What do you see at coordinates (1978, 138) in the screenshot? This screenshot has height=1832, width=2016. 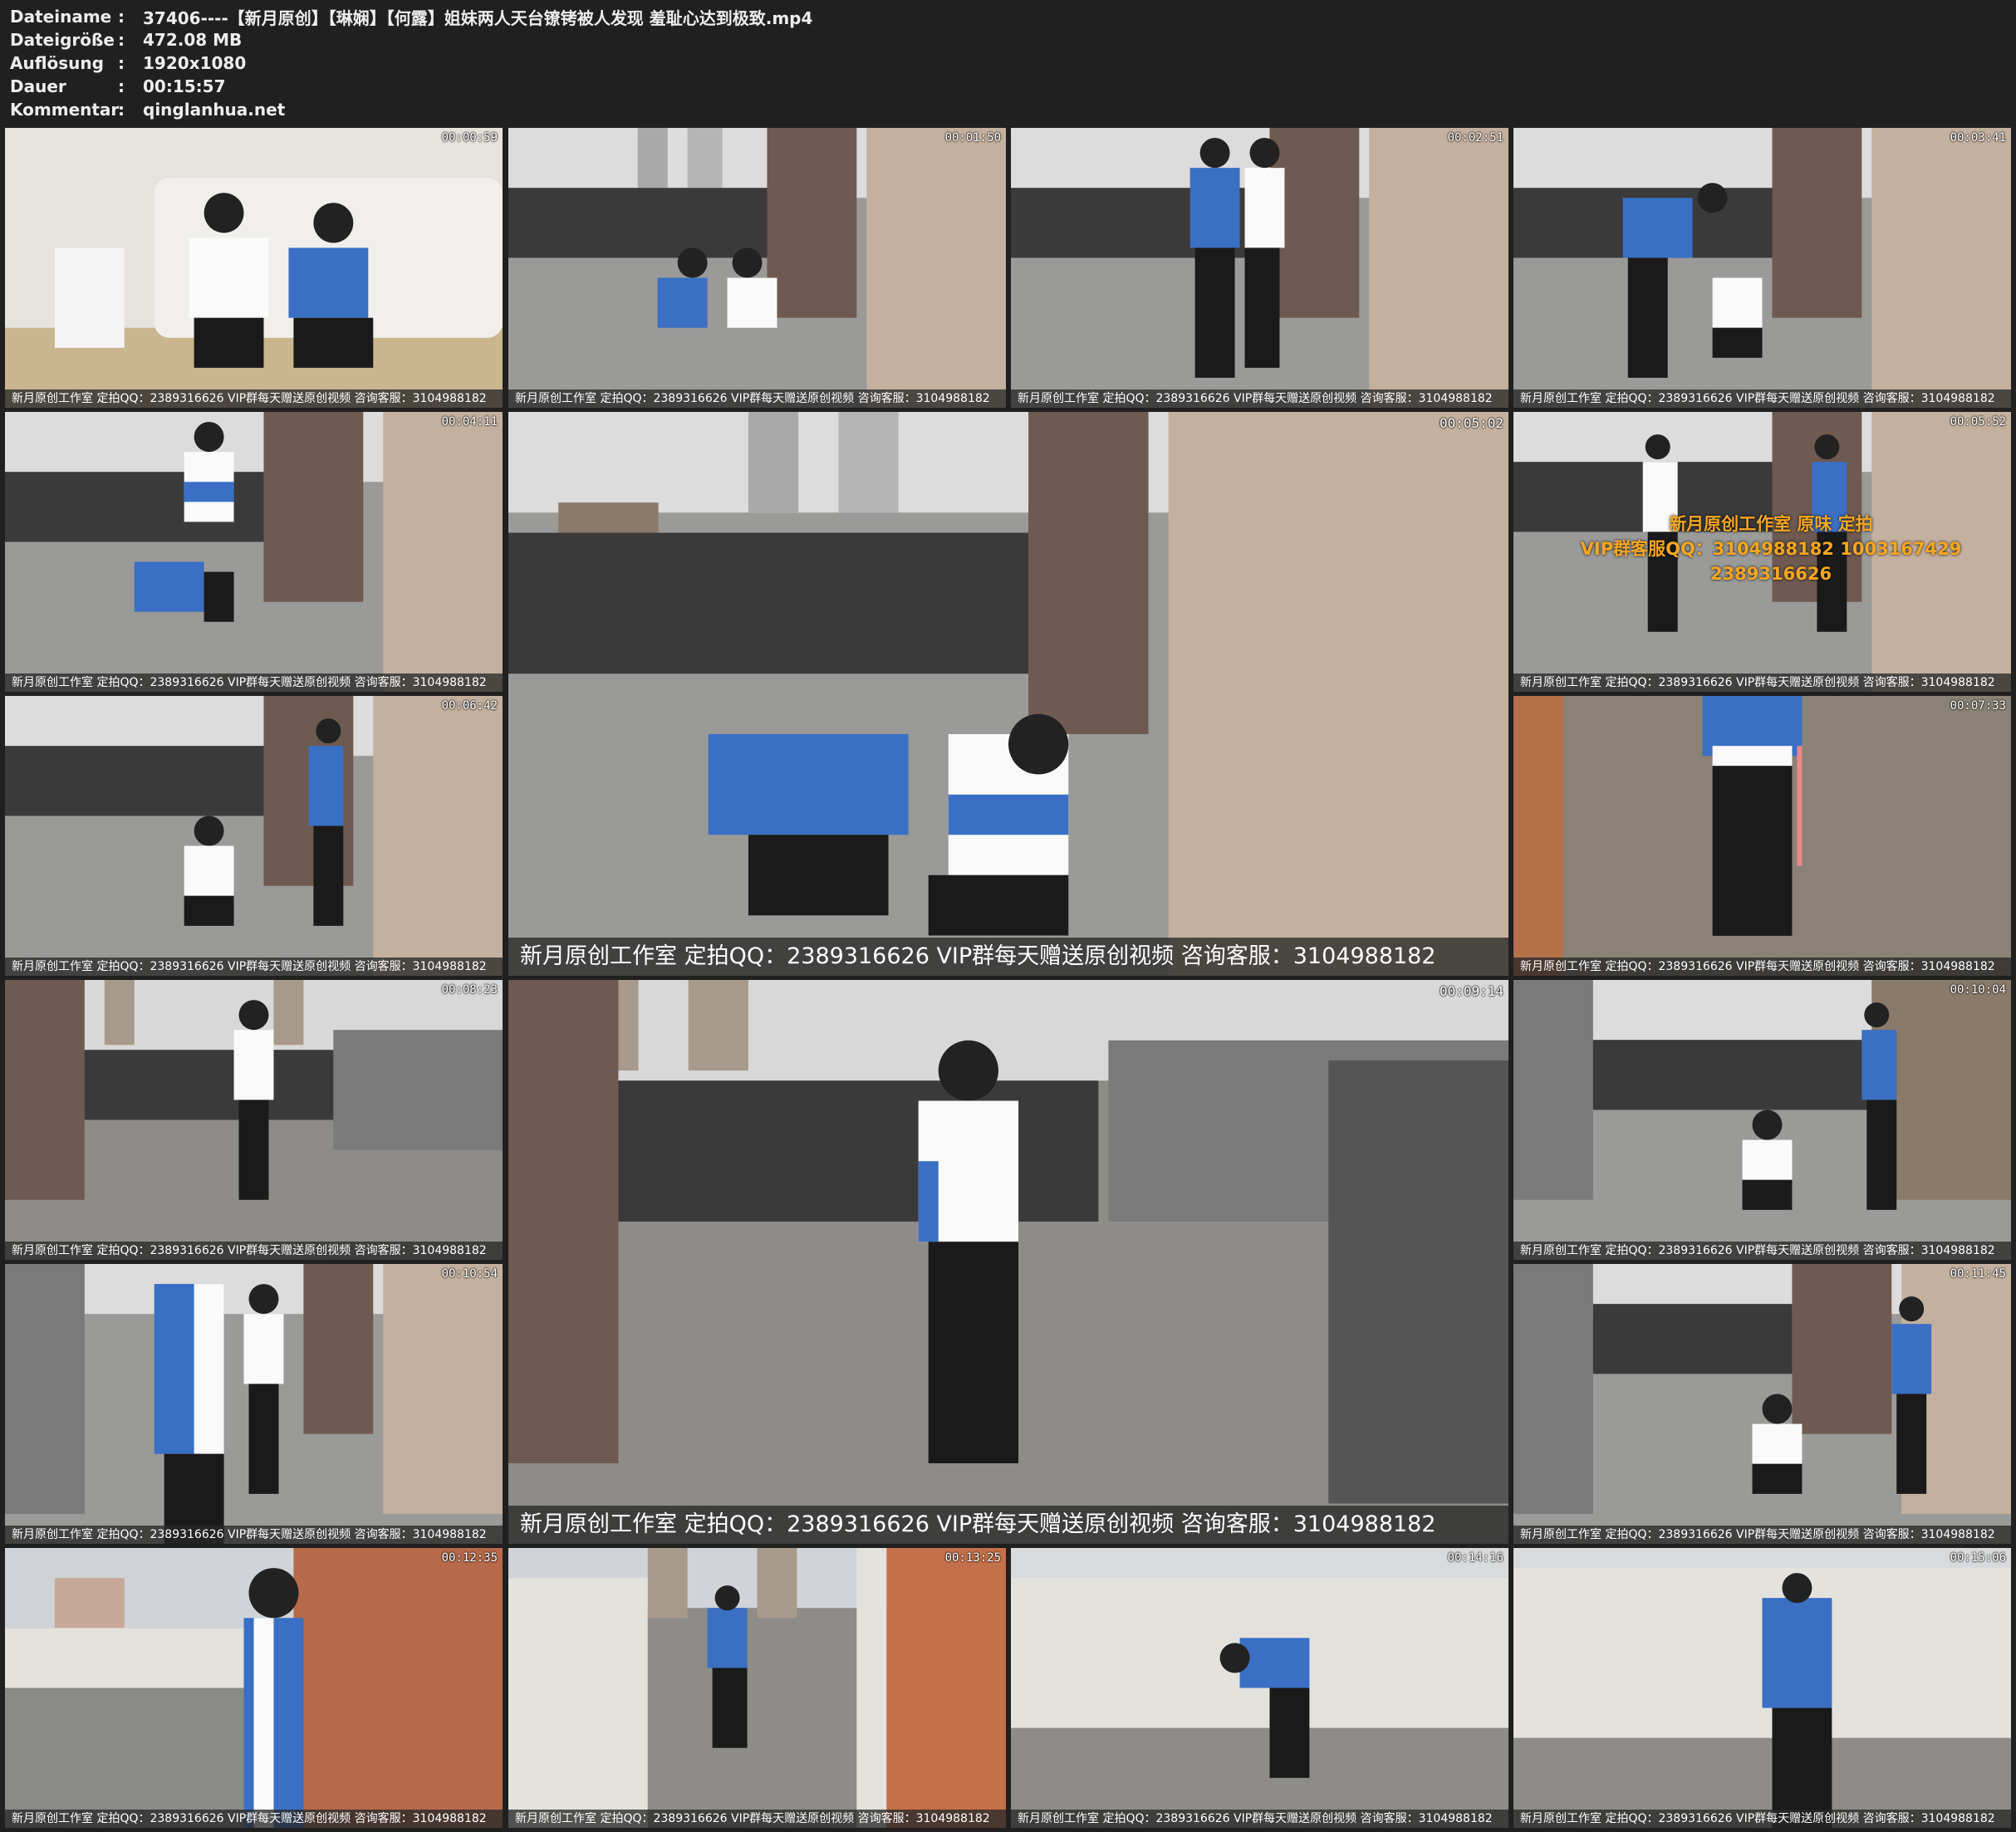 I see `timestamp: 00:03:41` at bounding box center [1978, 138].